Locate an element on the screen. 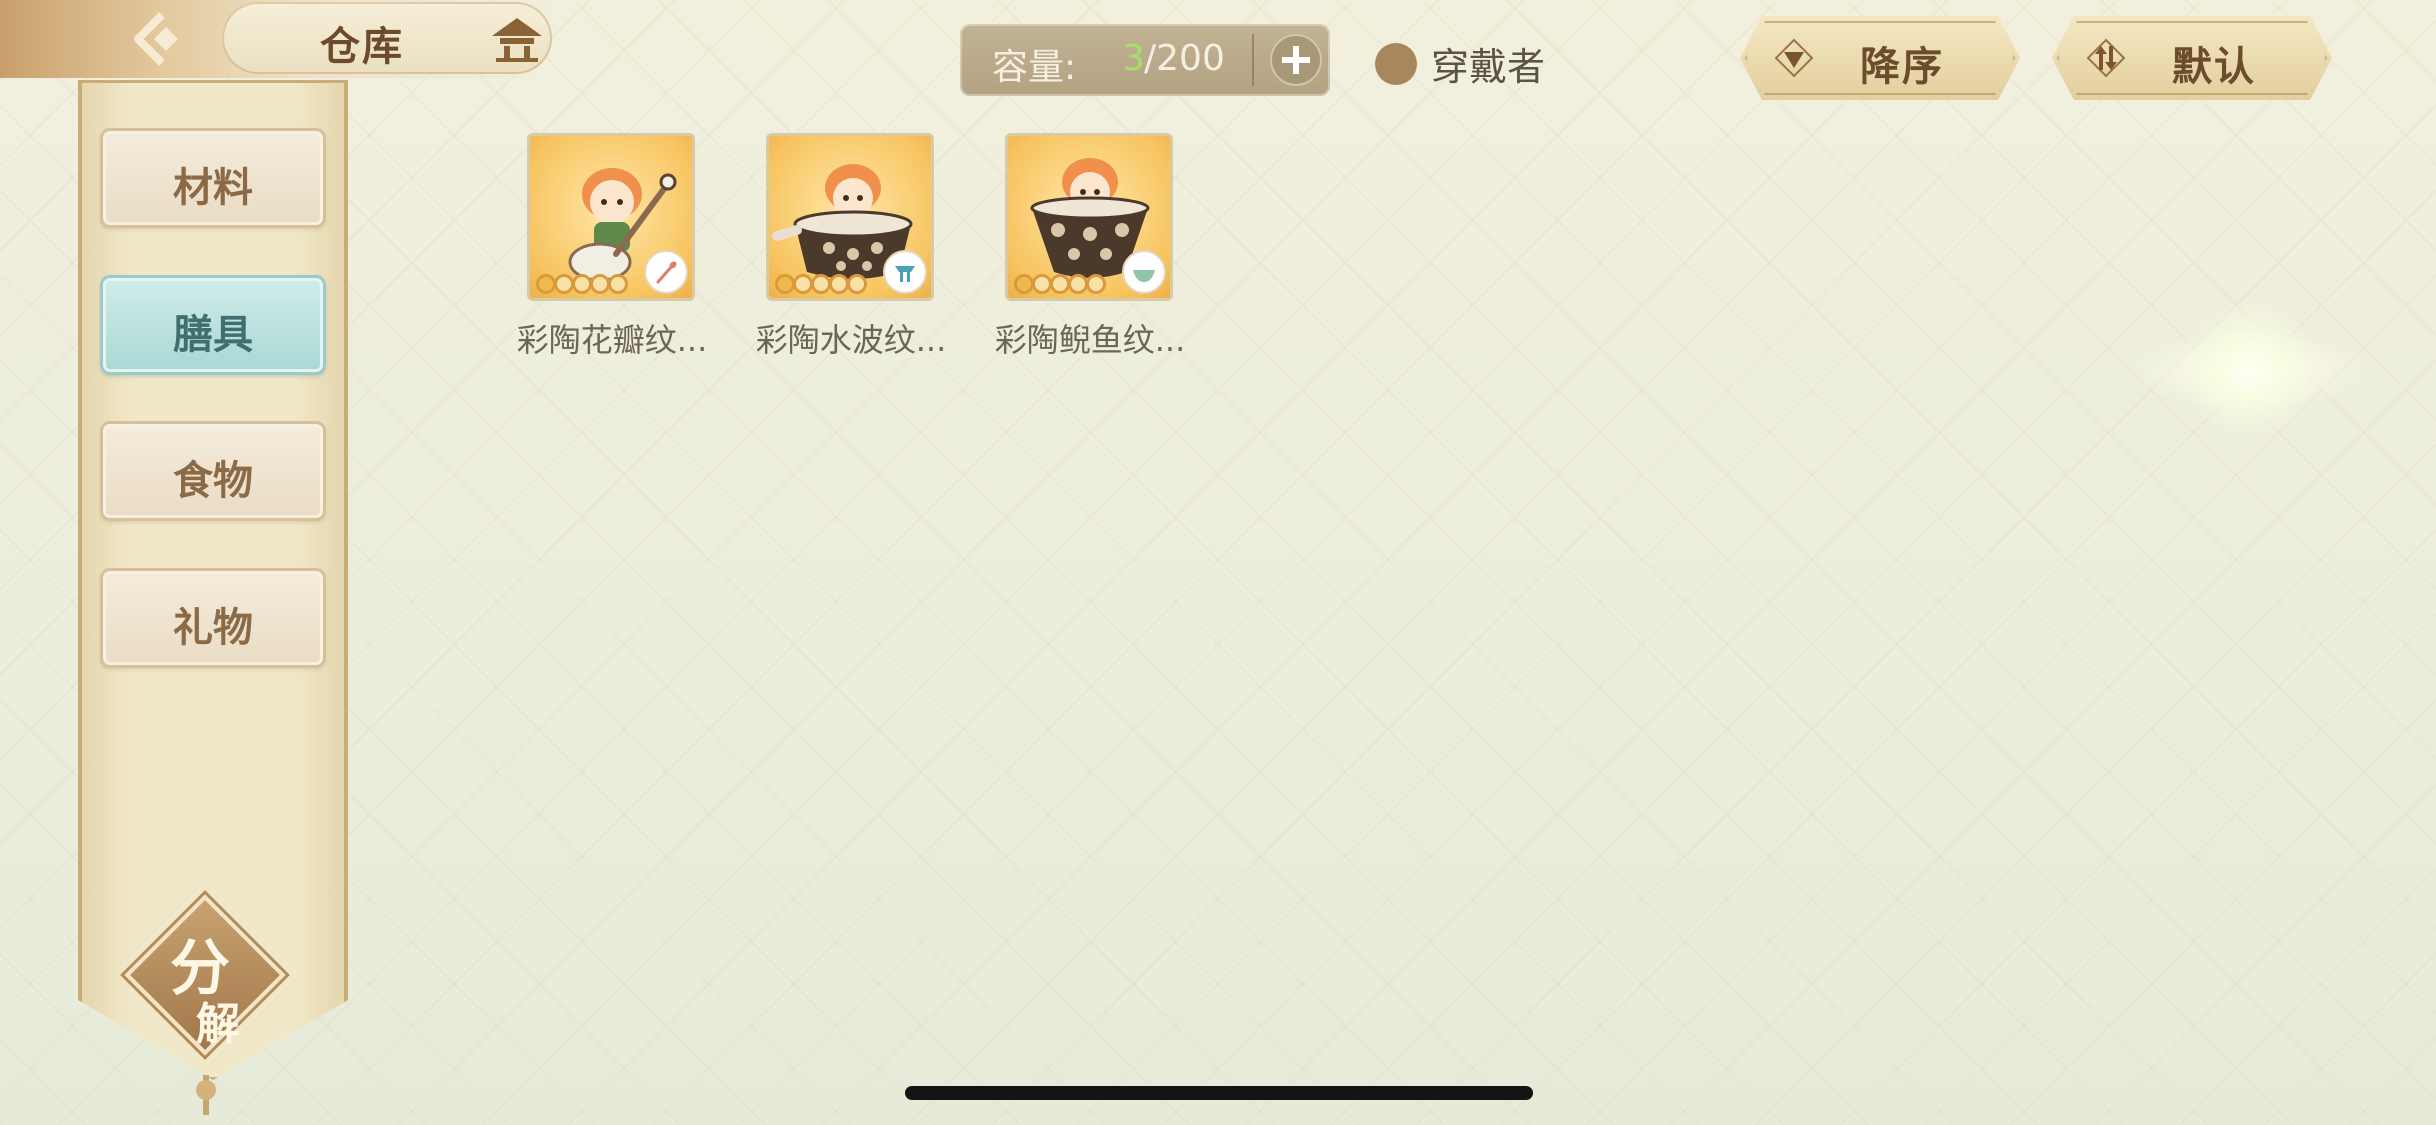 The height and width of the screenshot is (1125, 2436). sort-mode-button: 默认 is located at coordinates (2192, 58).